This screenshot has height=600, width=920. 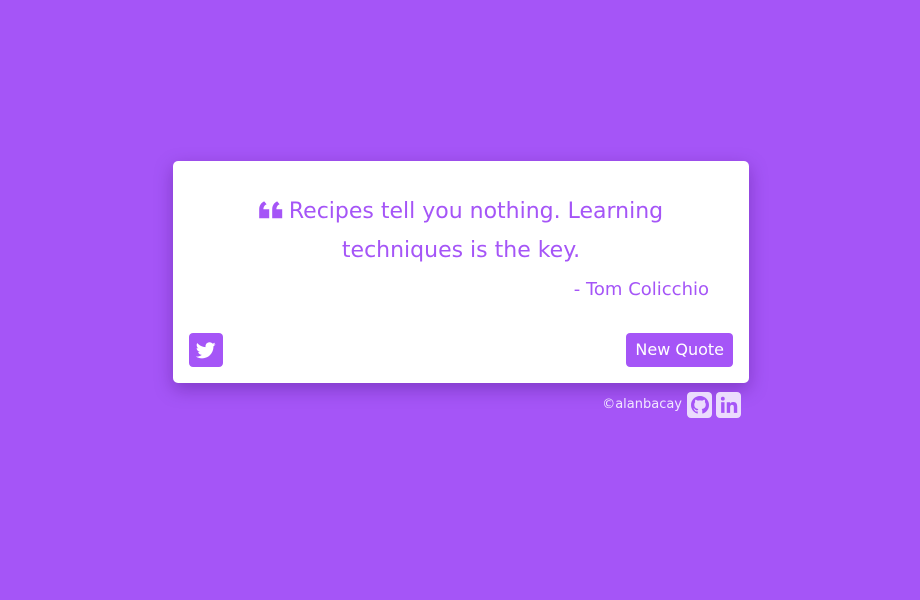 I want to click on quote-left-icon, so click(x=271, y=210).